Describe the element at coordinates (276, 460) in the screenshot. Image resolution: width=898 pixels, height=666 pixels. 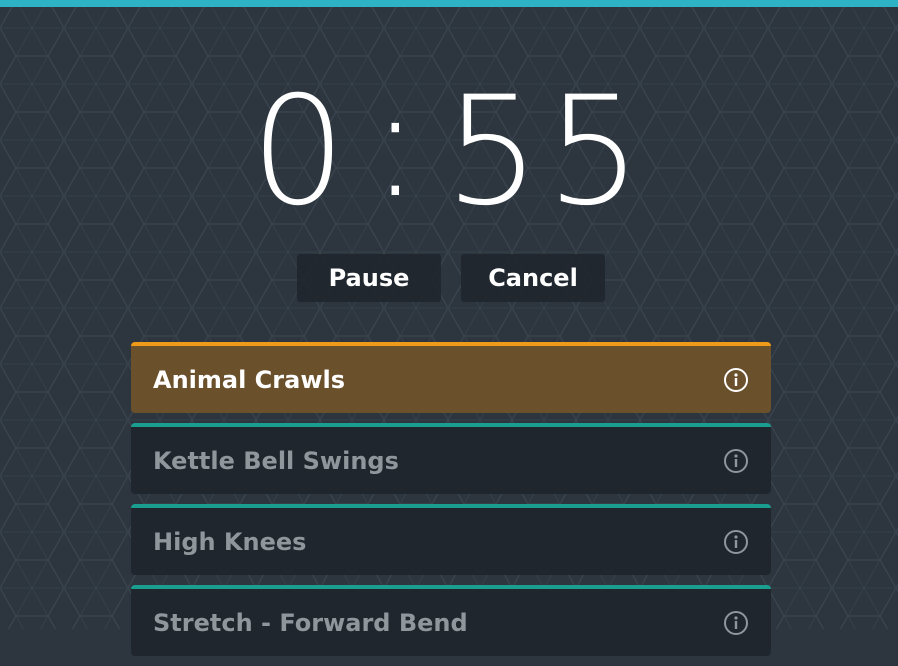
I see `exercise-label: Kettle Bell Swings` at that location.